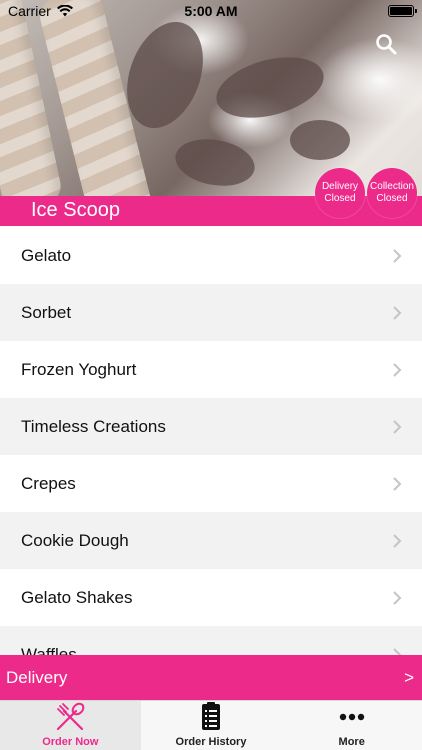  What do you see at coordinates (351, 725) in the screenshot?
I see `tab-more: More` at bounding box center [351, 725].